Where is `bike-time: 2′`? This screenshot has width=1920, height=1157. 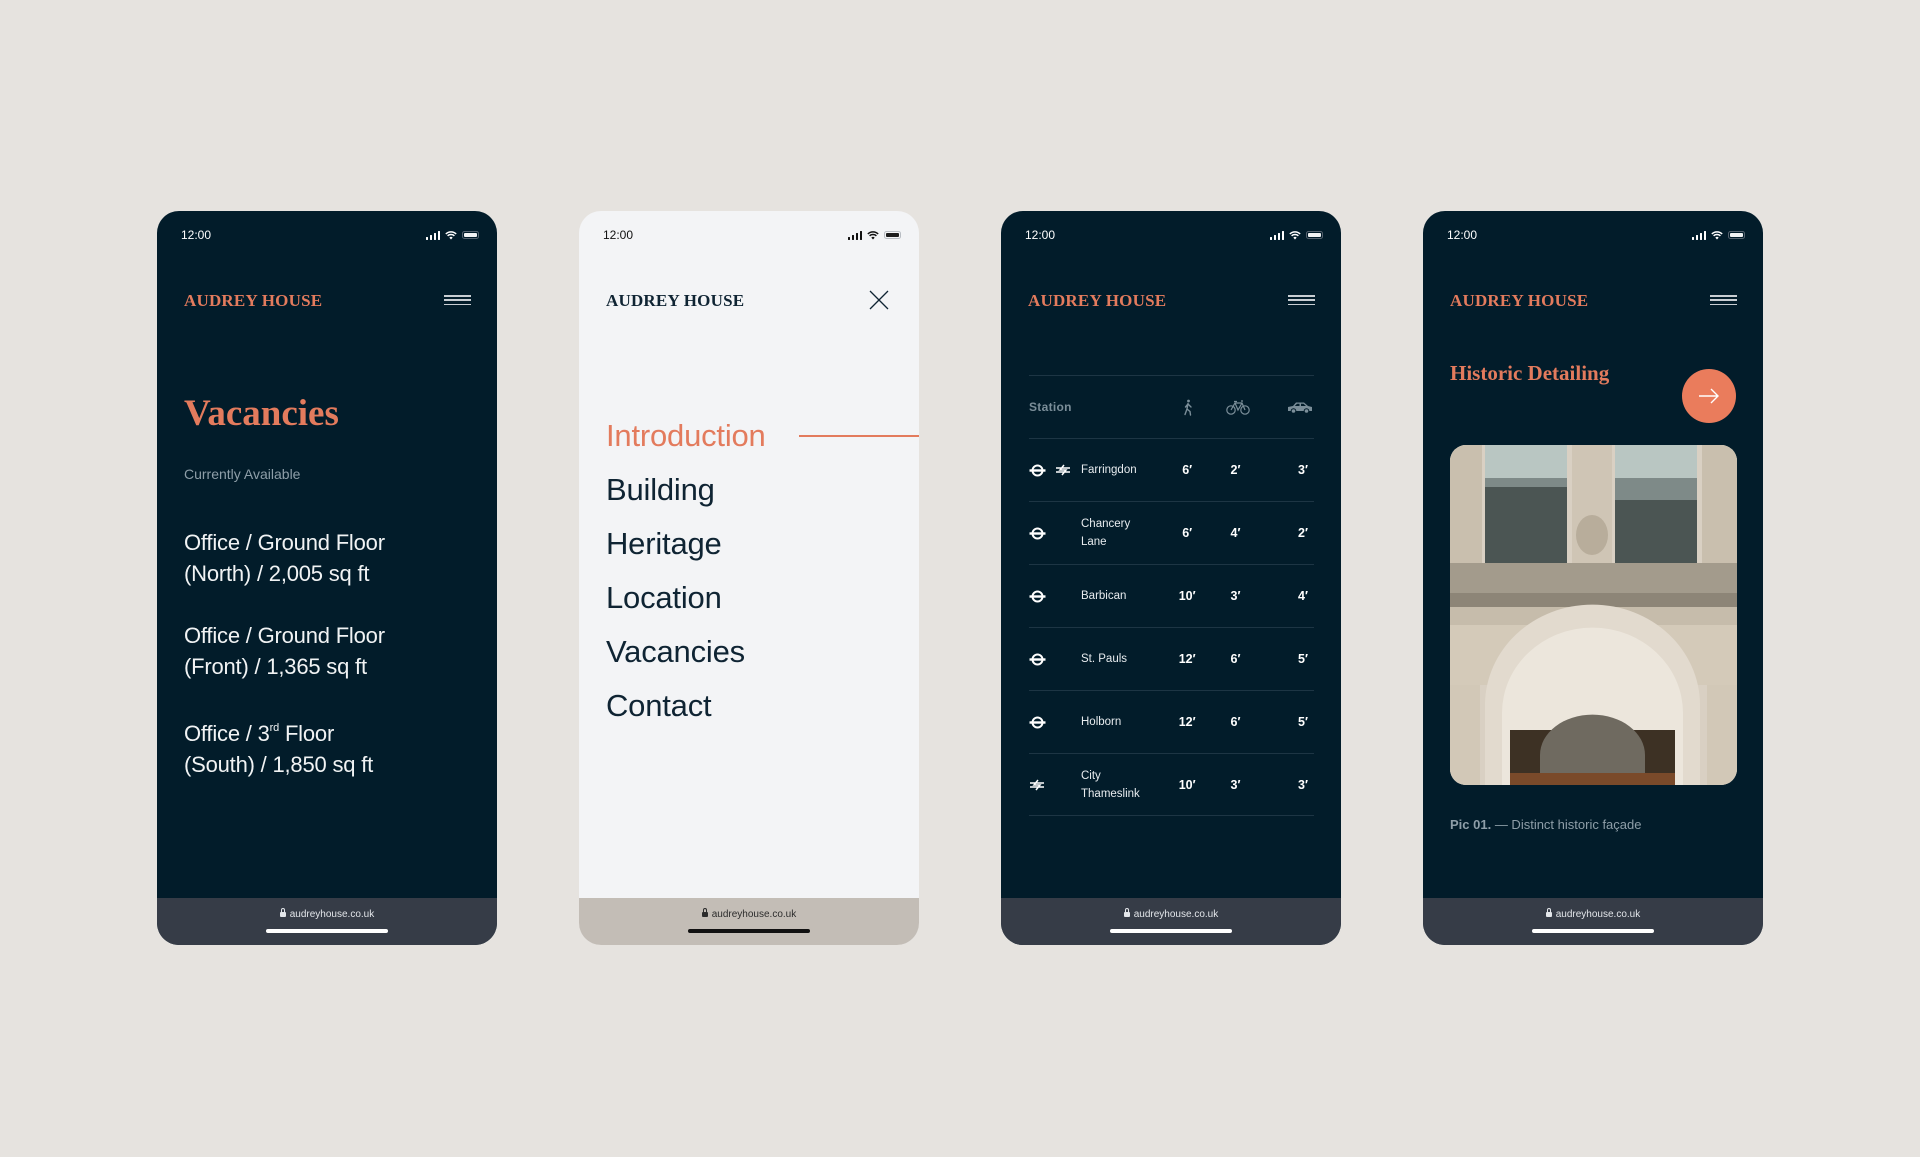 bike-time: 2′ is located at coordinates (1235, 470).